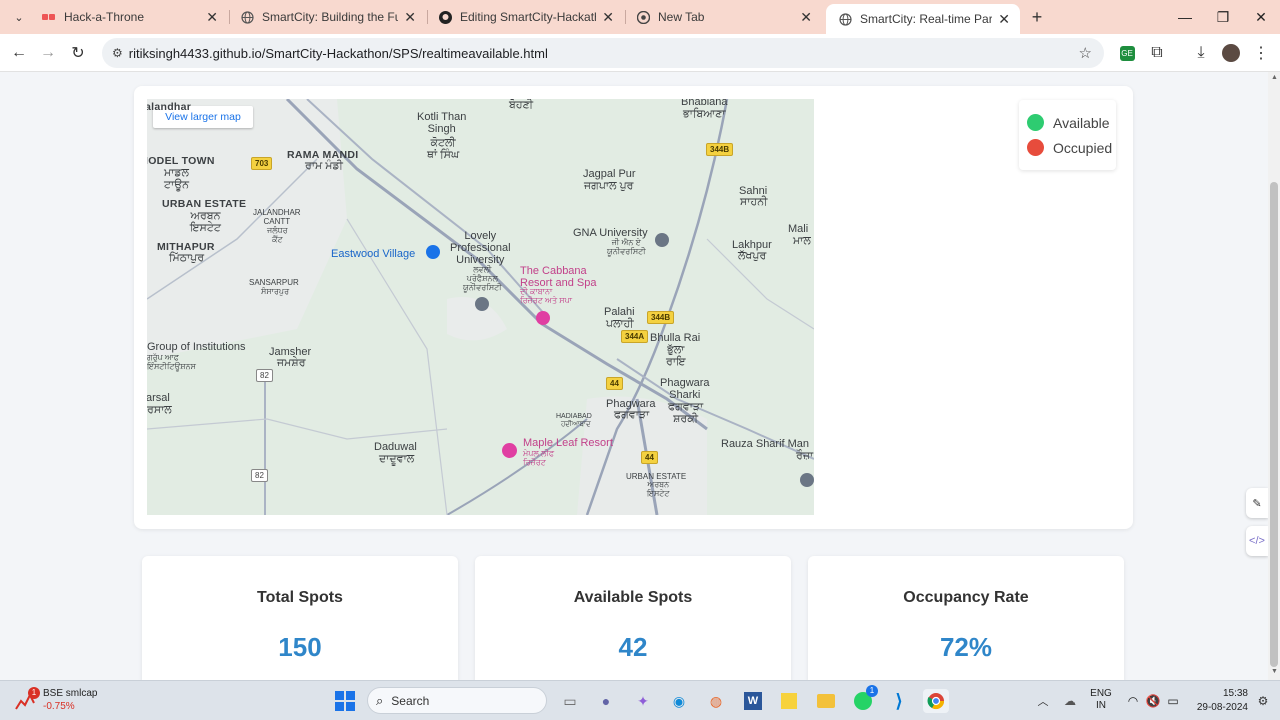 Image resolution: width=1280 pixels, height=720 pixels. What do you see at coordinates (59, 701) in the screenshot?
I see `stock-ticker-widget: 1 BSE smlcap -0.75%` at bounding box center [59, 701].